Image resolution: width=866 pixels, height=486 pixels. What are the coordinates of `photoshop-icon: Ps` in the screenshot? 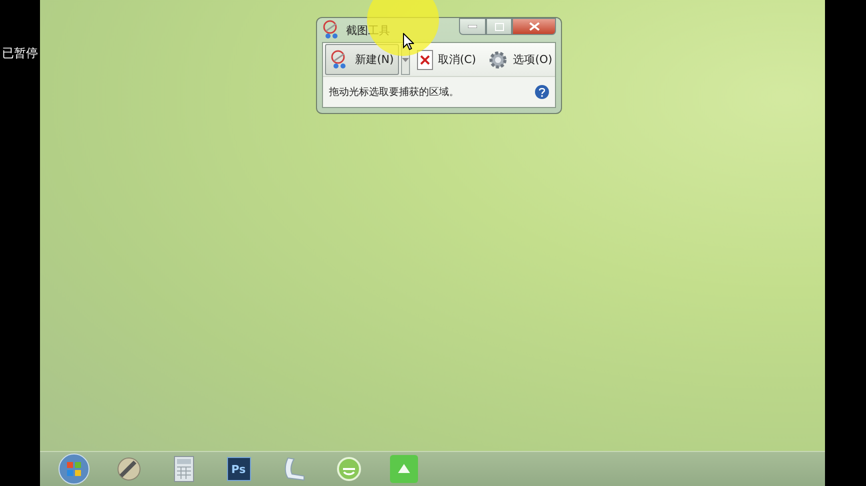 It's located at (238, 469).